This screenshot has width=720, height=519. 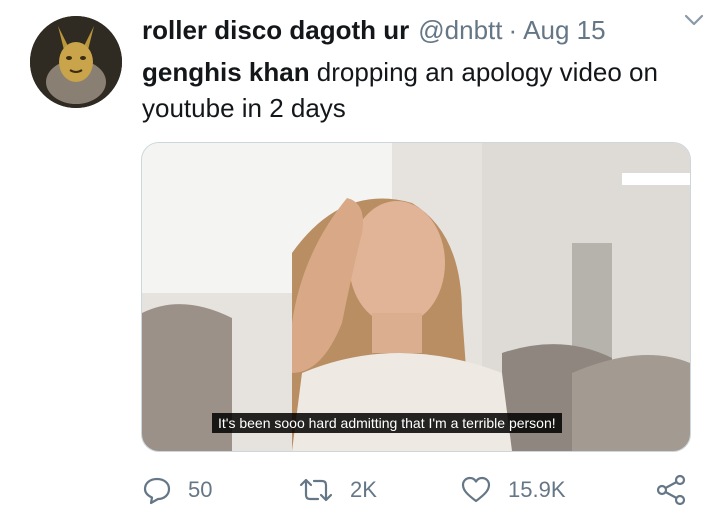 I want to click on like-button: 15.9K, so click(x=513, y=490).